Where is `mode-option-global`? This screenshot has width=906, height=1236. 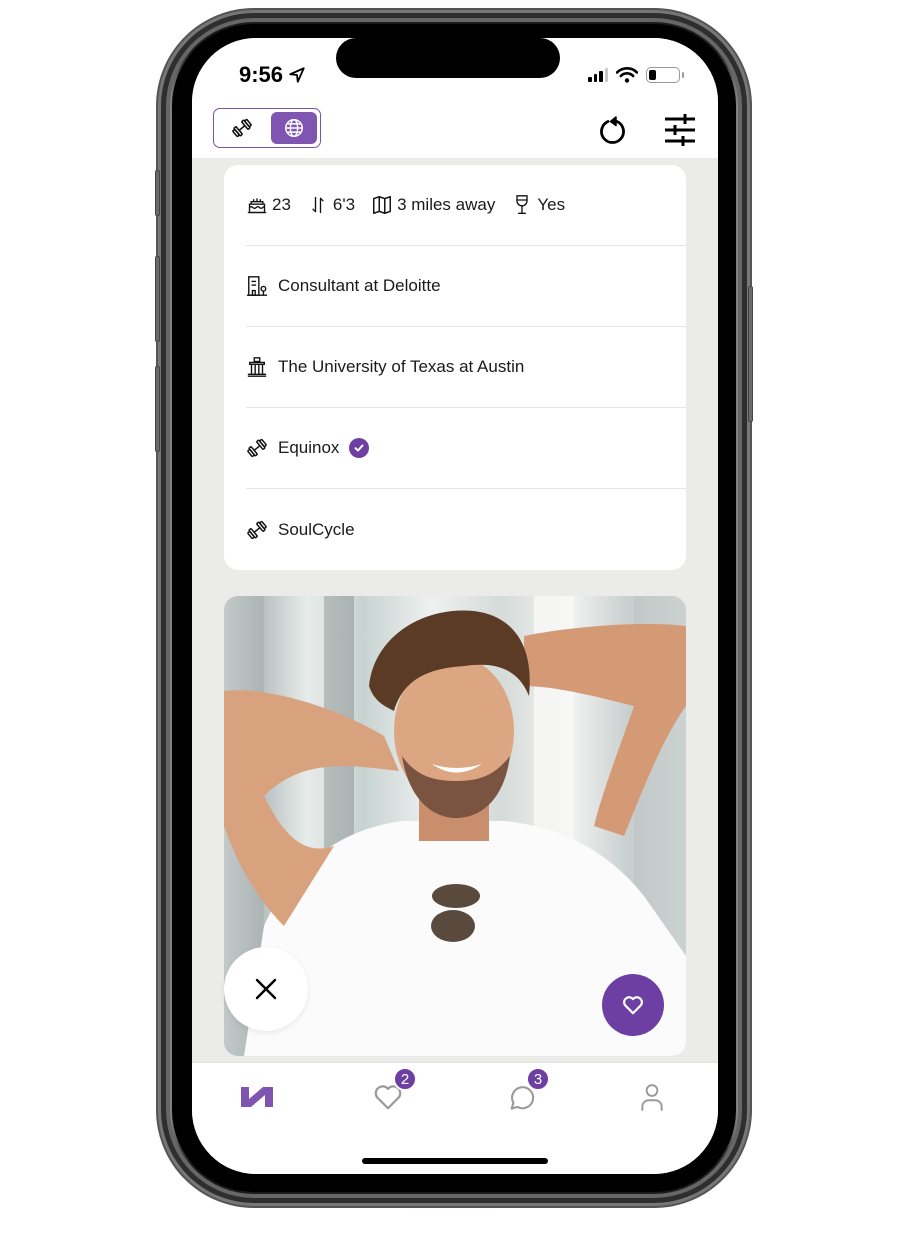
mode-option-global is located at coordinates (294, 128).